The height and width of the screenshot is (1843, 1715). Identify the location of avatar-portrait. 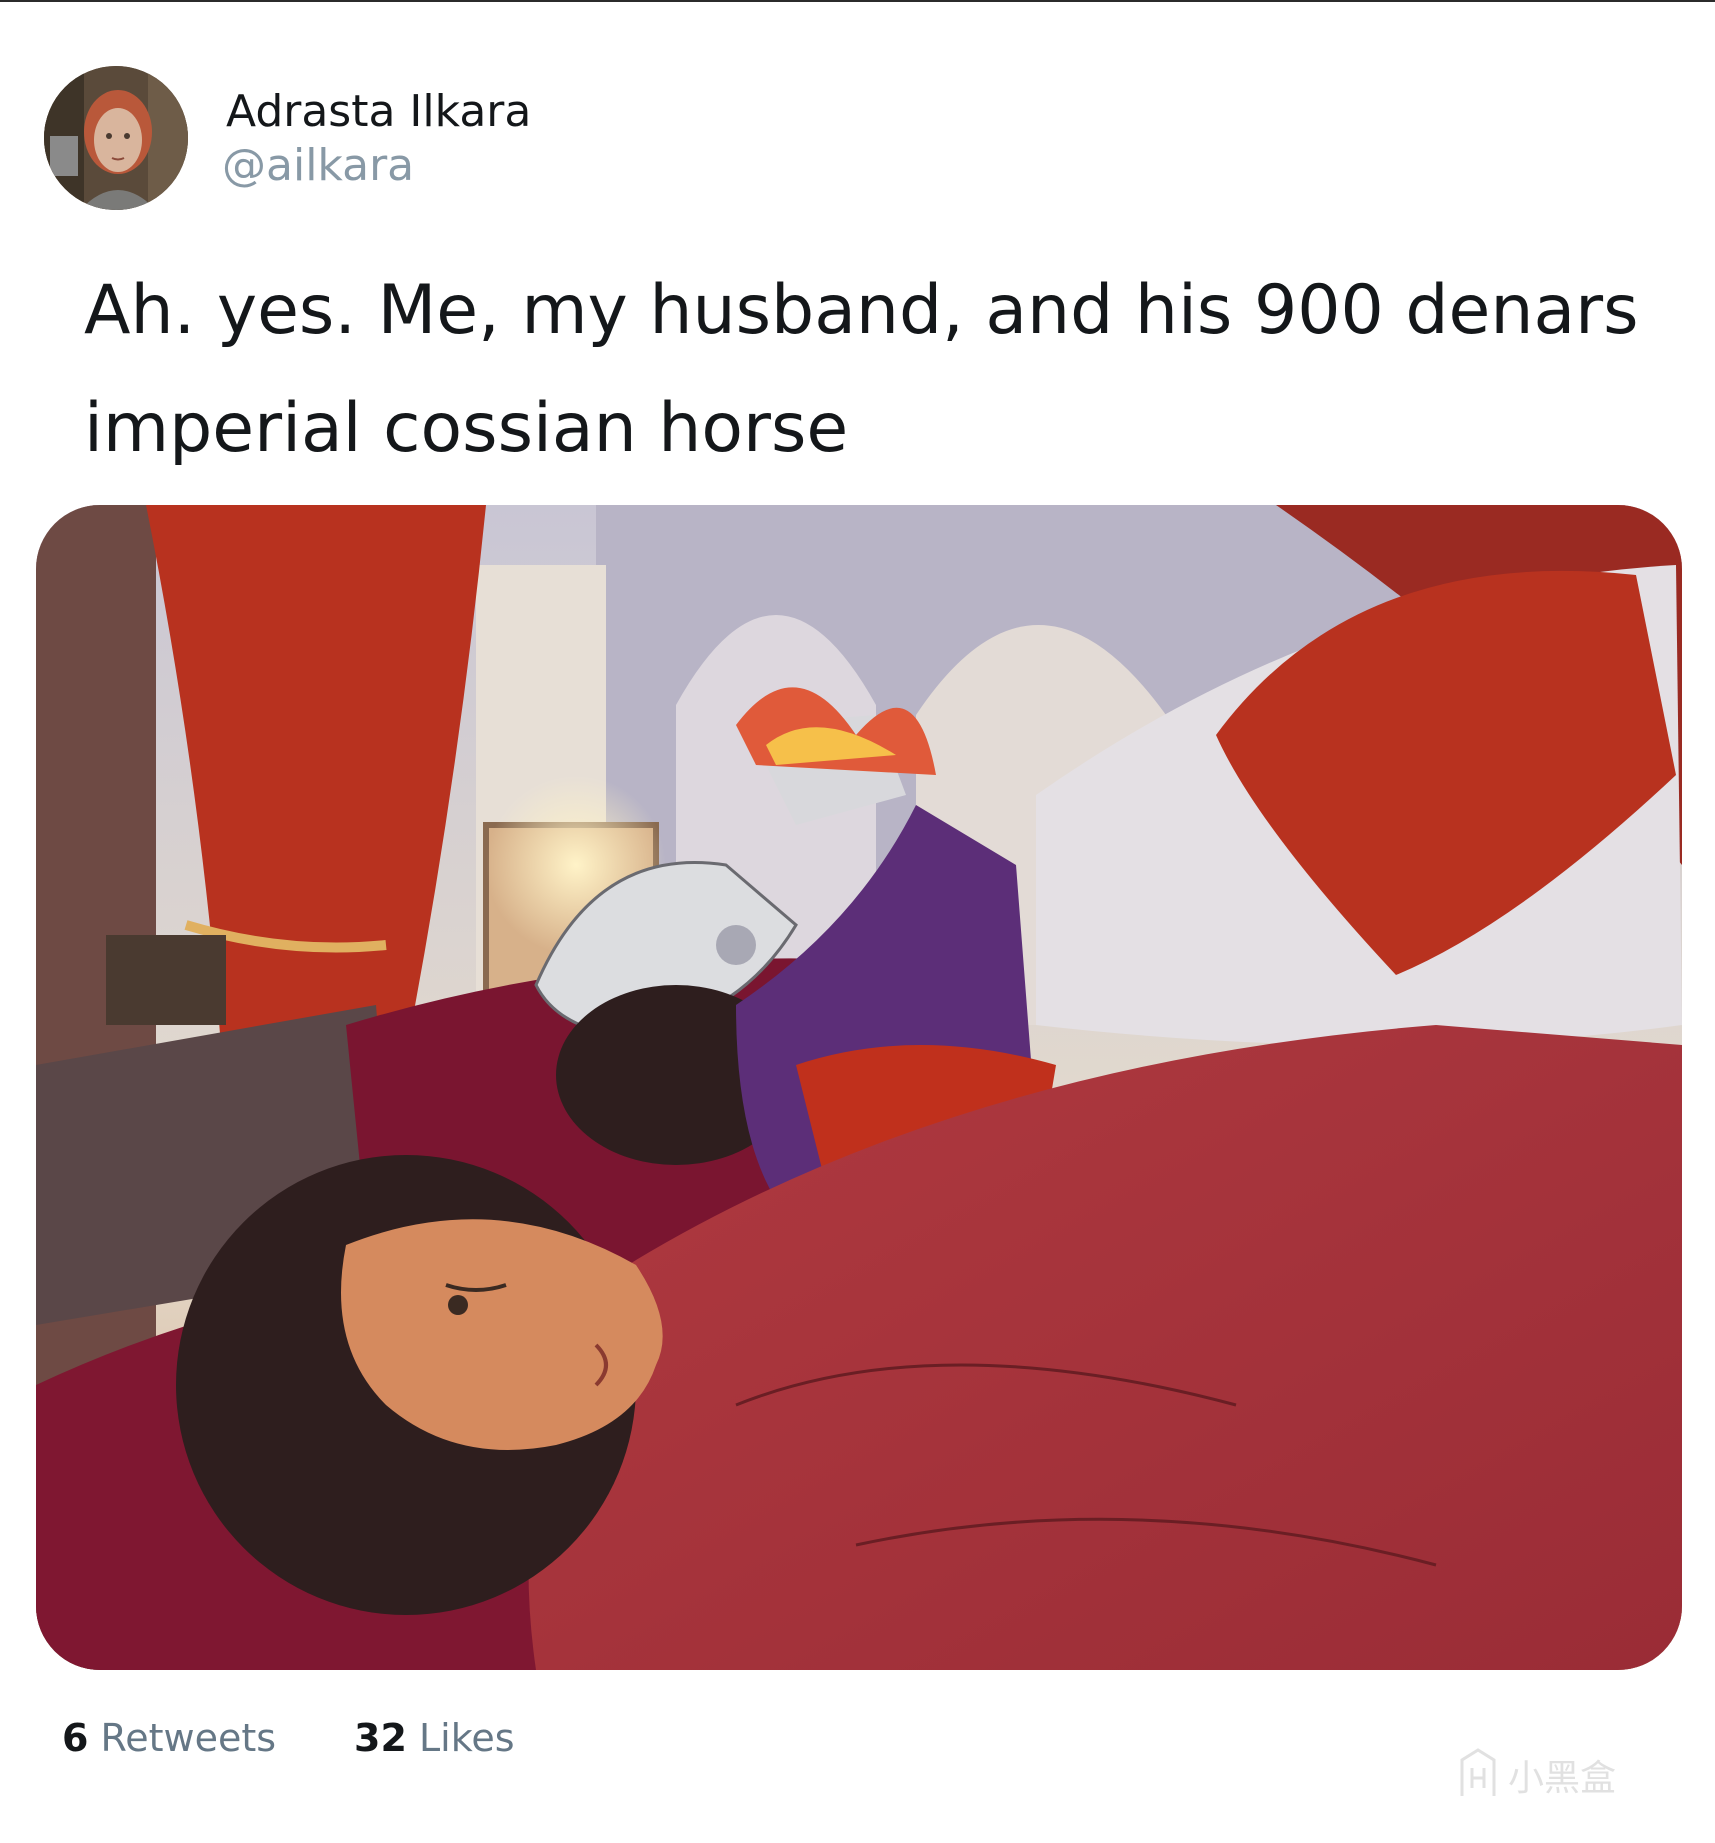
(116, 138).